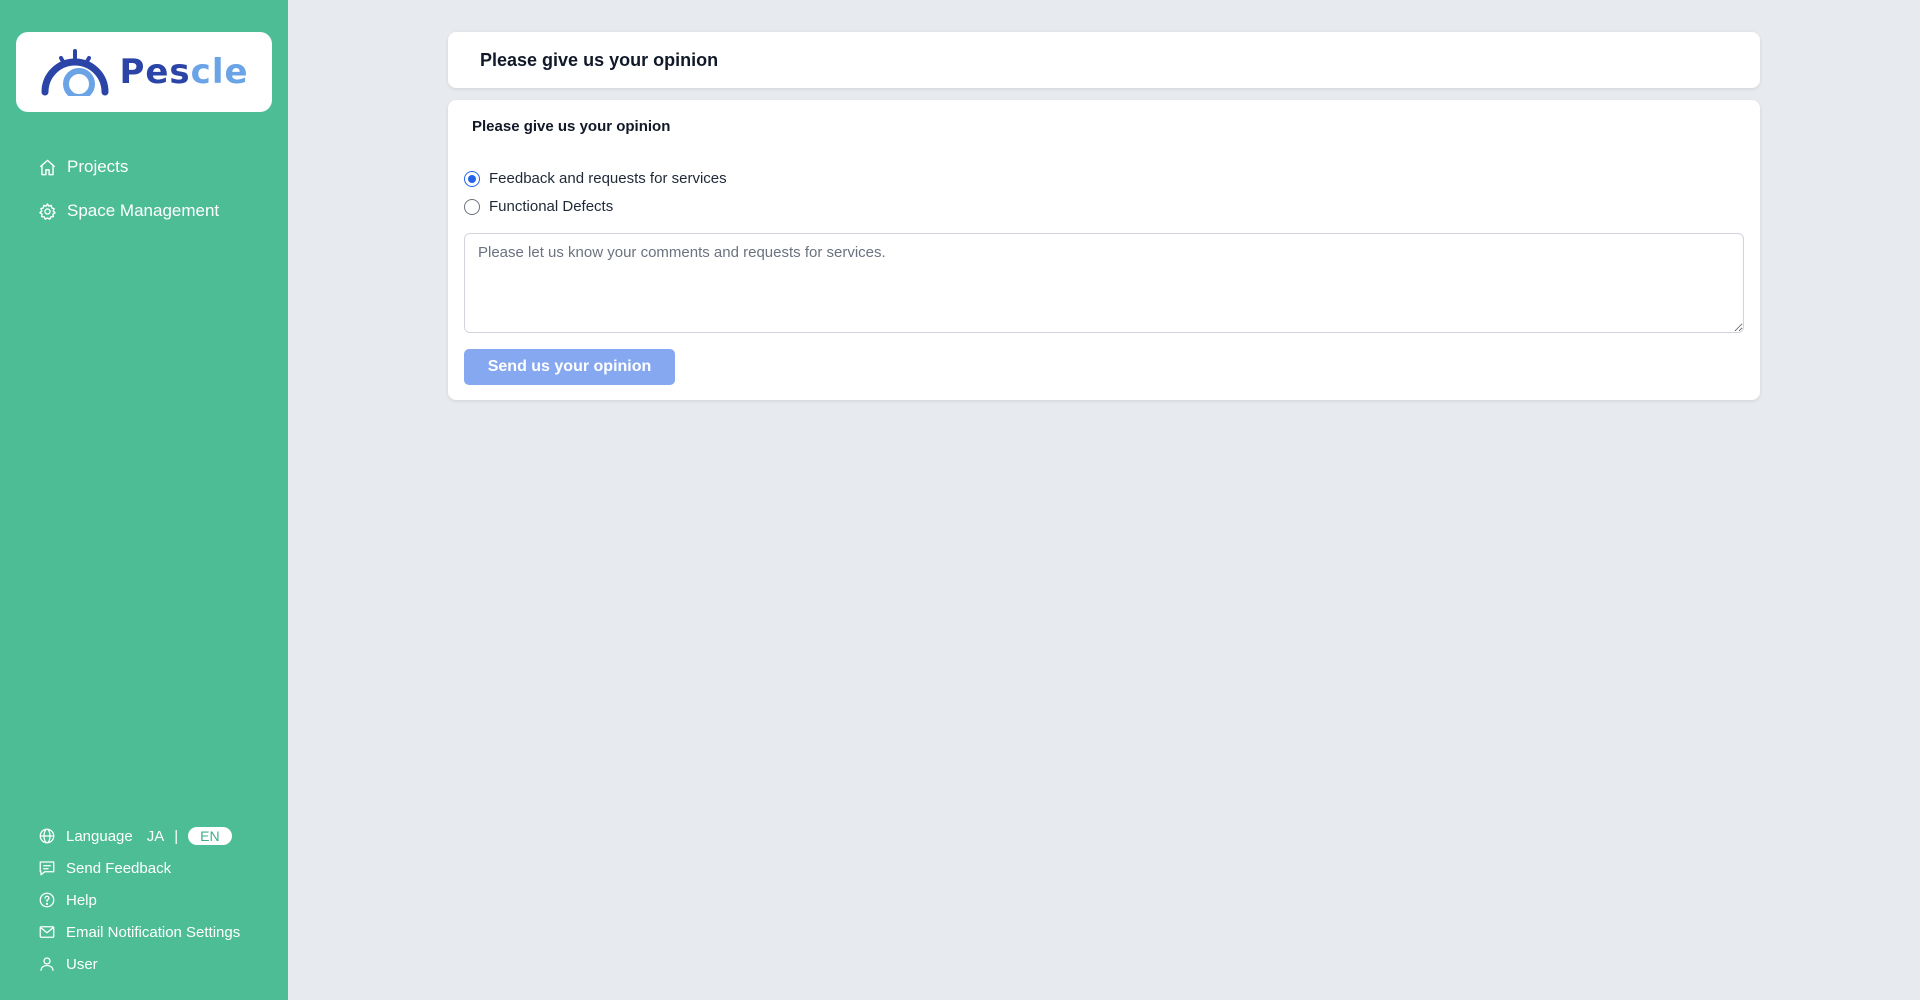  What do you see at coordinates (47, 900) in the screenshot?
I see `help-icon` at bounding box center [47, 900].